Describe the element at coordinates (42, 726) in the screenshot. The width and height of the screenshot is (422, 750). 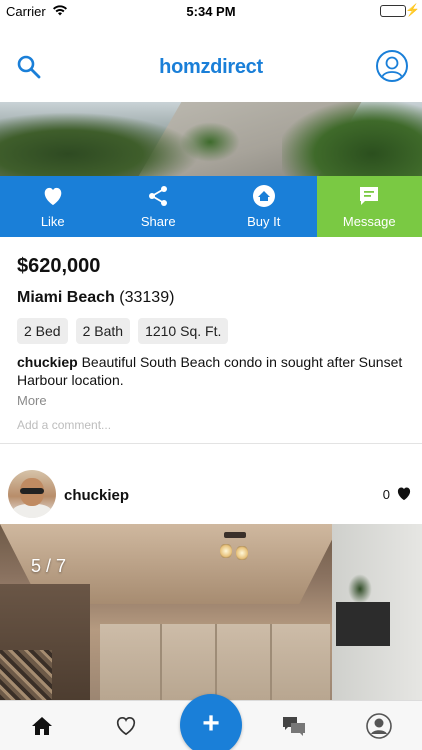
I see `home-icon` at that location.